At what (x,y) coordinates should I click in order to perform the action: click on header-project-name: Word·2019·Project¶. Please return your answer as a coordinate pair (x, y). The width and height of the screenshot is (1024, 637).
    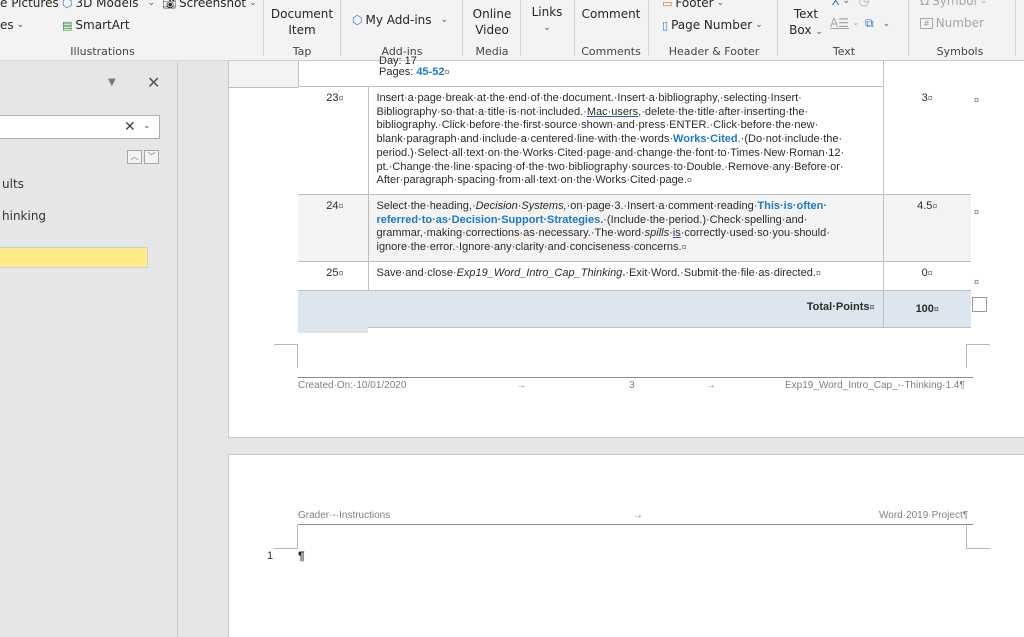
    Looking at the image, I should click on (923, 515).